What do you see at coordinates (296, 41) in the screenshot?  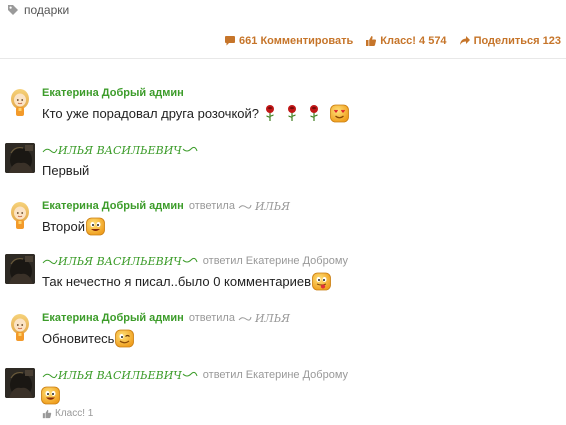 I see `comment-button-label: 661 Комментировать` at bounding box center [296, 41].